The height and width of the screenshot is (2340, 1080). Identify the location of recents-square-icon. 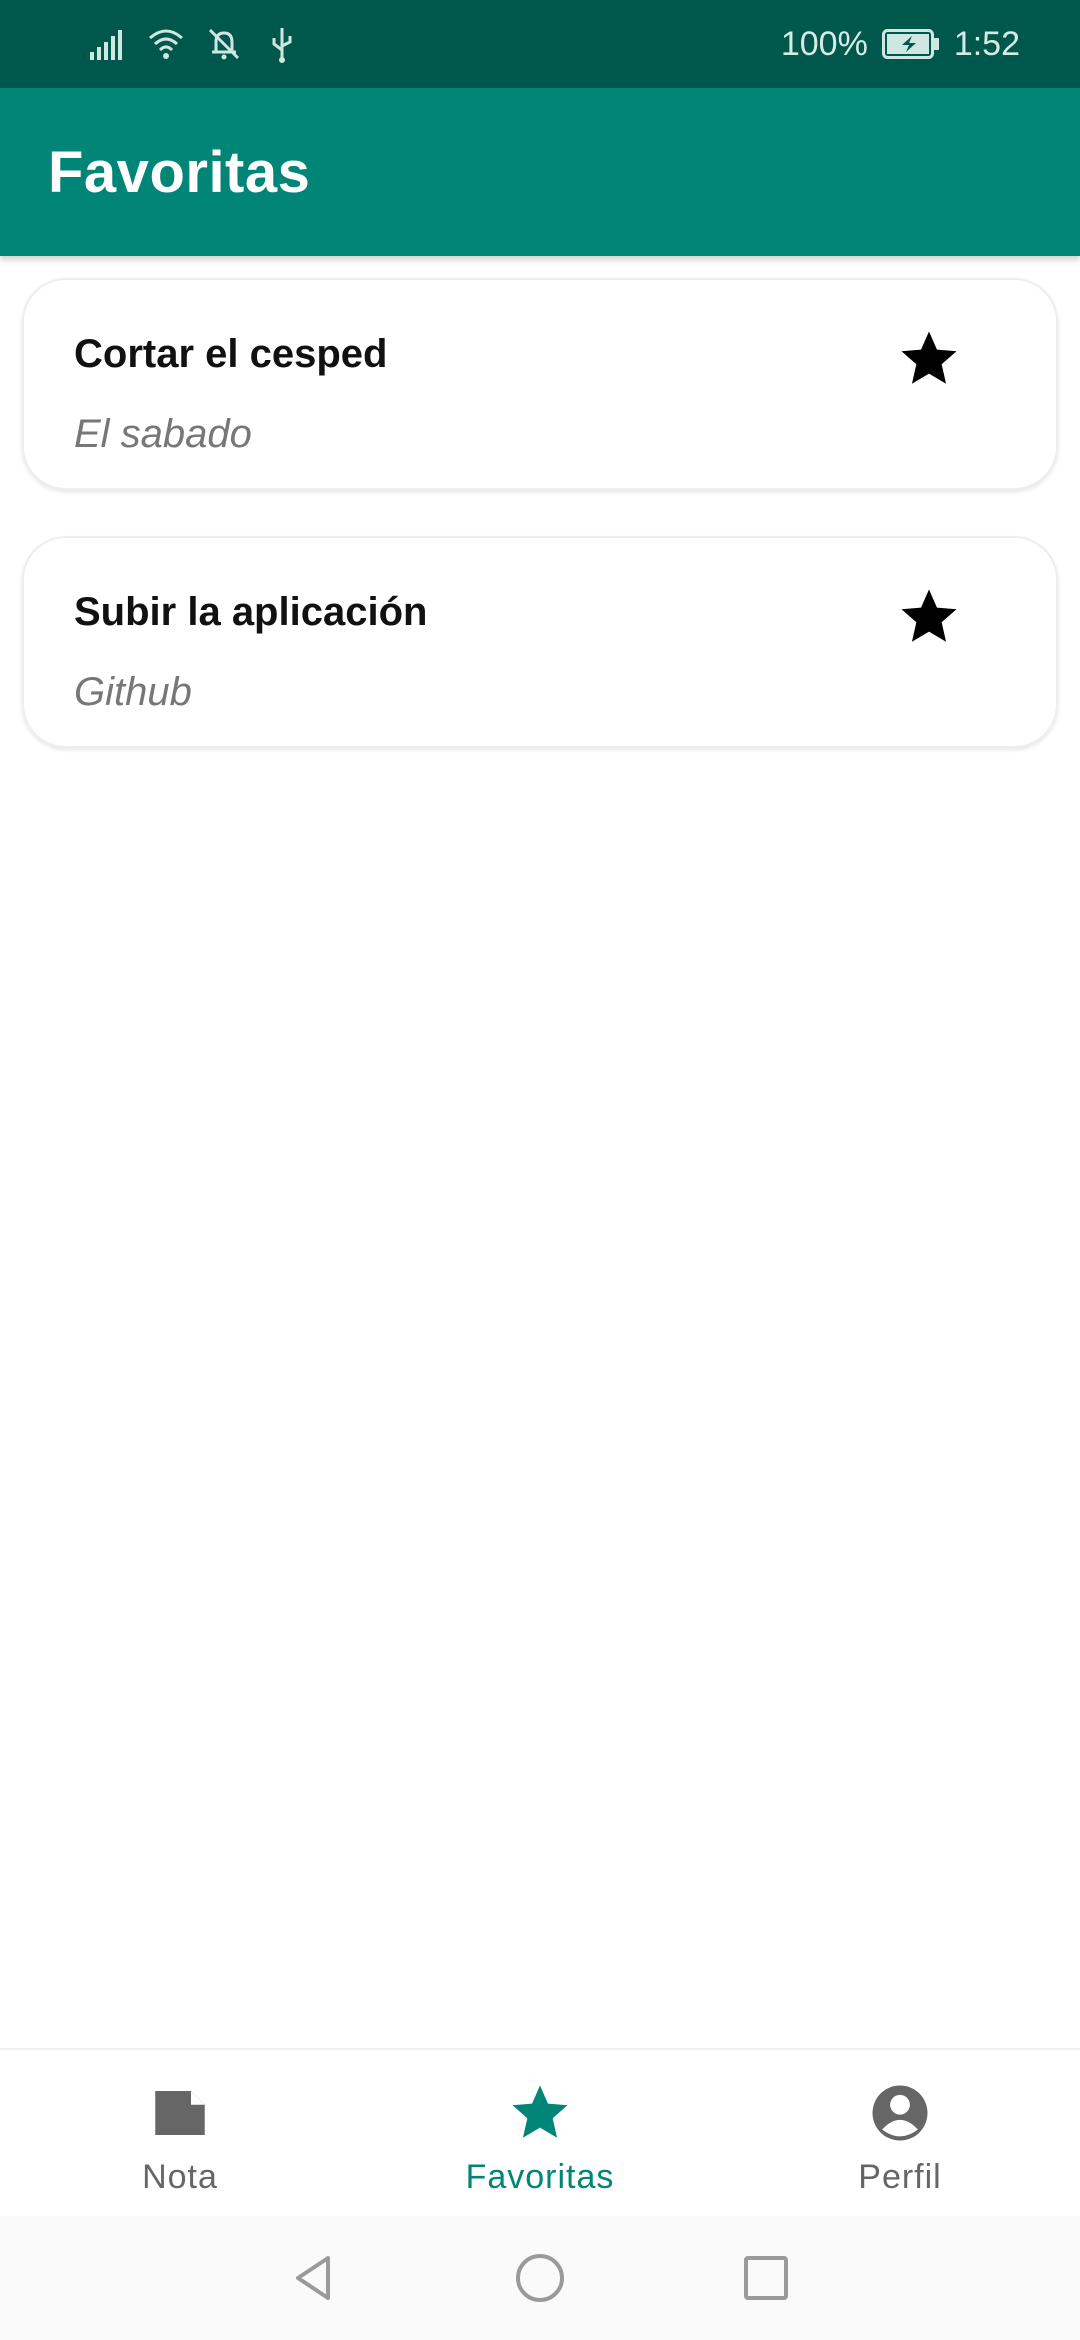
(766, 2278).